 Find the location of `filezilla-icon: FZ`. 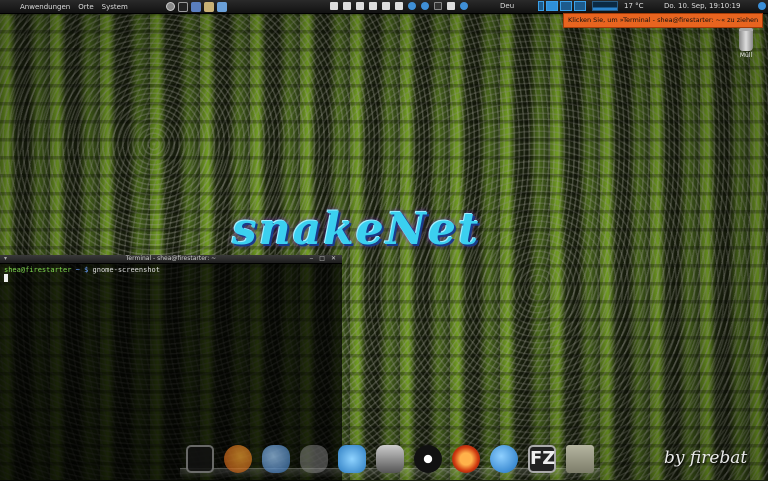

filezilla-icon: FZ is located at coordinates (542, 459).